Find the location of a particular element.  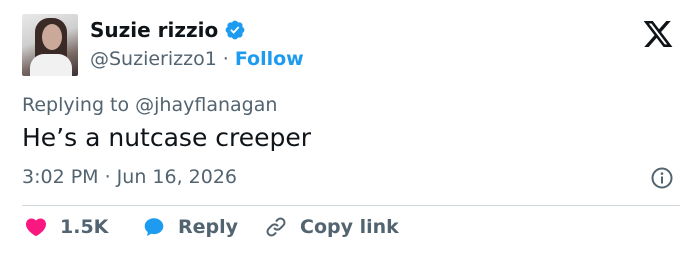

follow-button: Follow is located at coordinates (269, 59).